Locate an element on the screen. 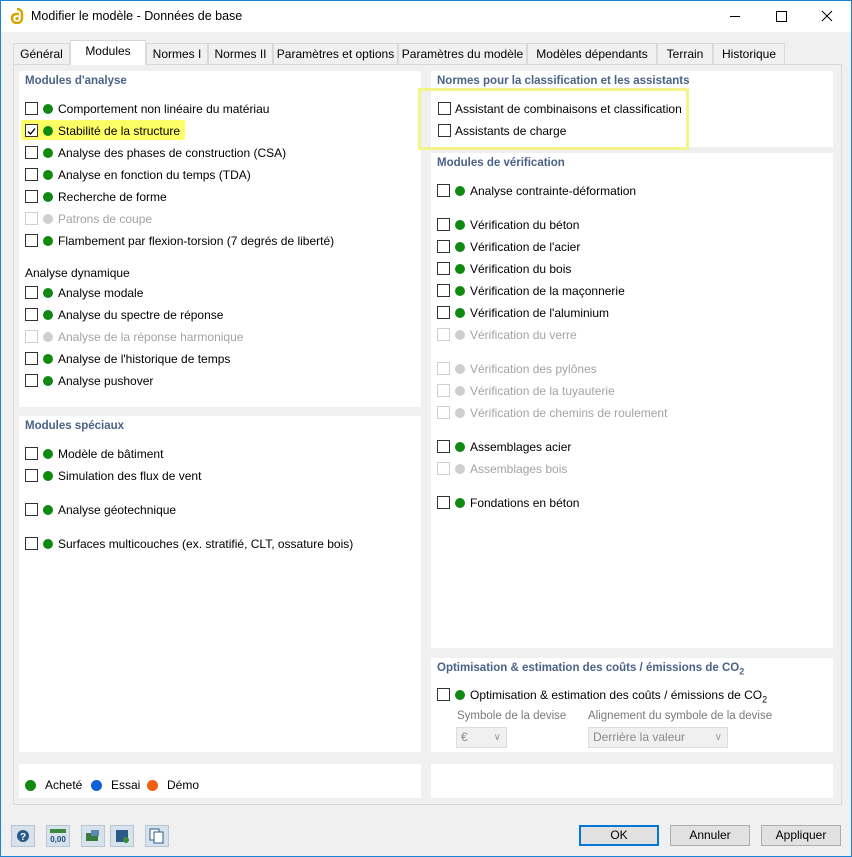  module-label: Fondations en béton is located at coordinates (525, 503).